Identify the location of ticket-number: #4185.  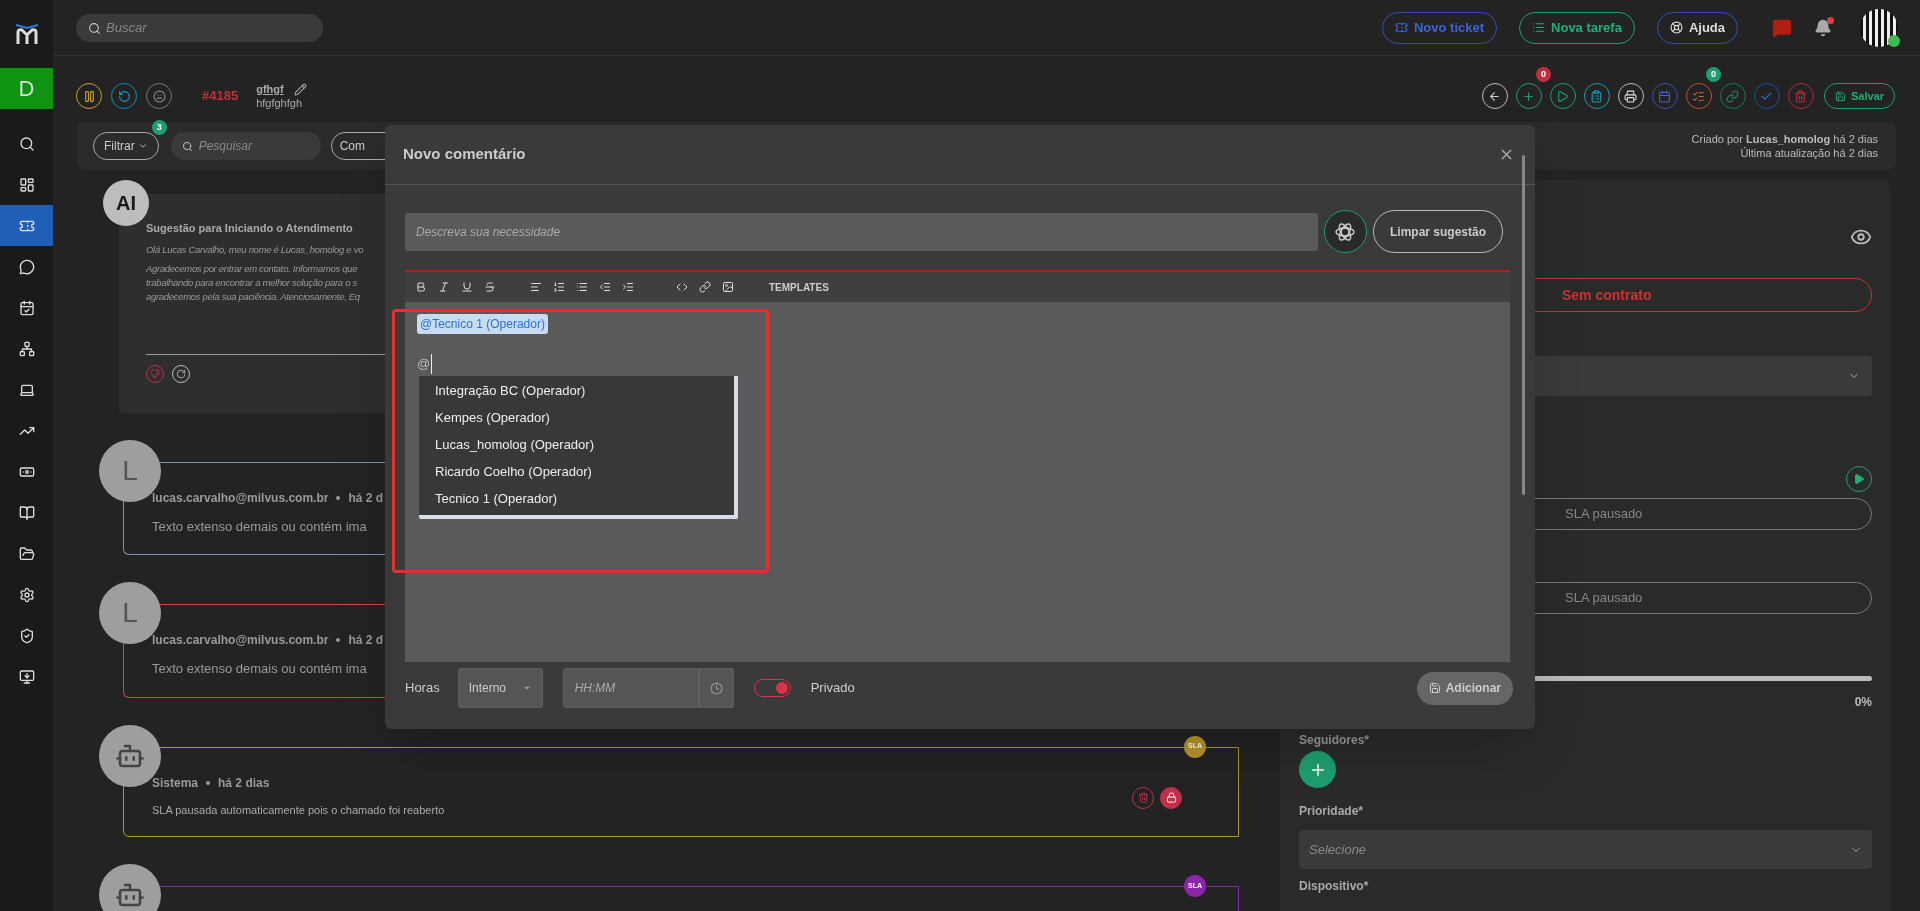
(220, 96).